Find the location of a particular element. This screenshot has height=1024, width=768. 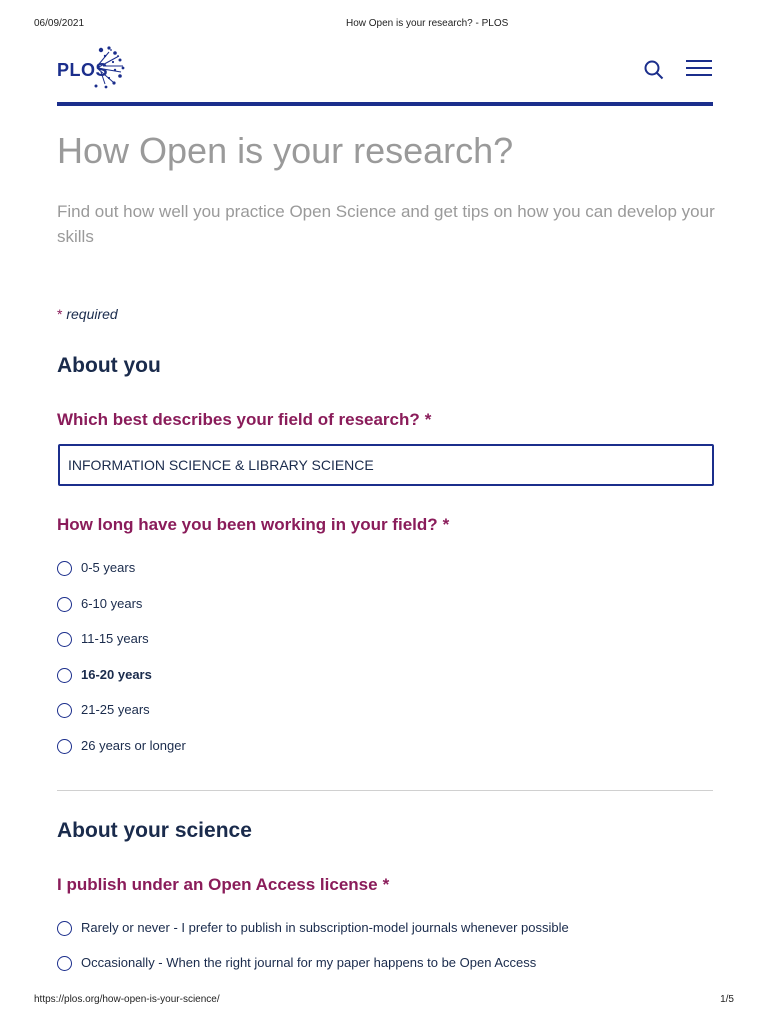

print-date: 06/09/2021 is located at coordinates (59, 23).